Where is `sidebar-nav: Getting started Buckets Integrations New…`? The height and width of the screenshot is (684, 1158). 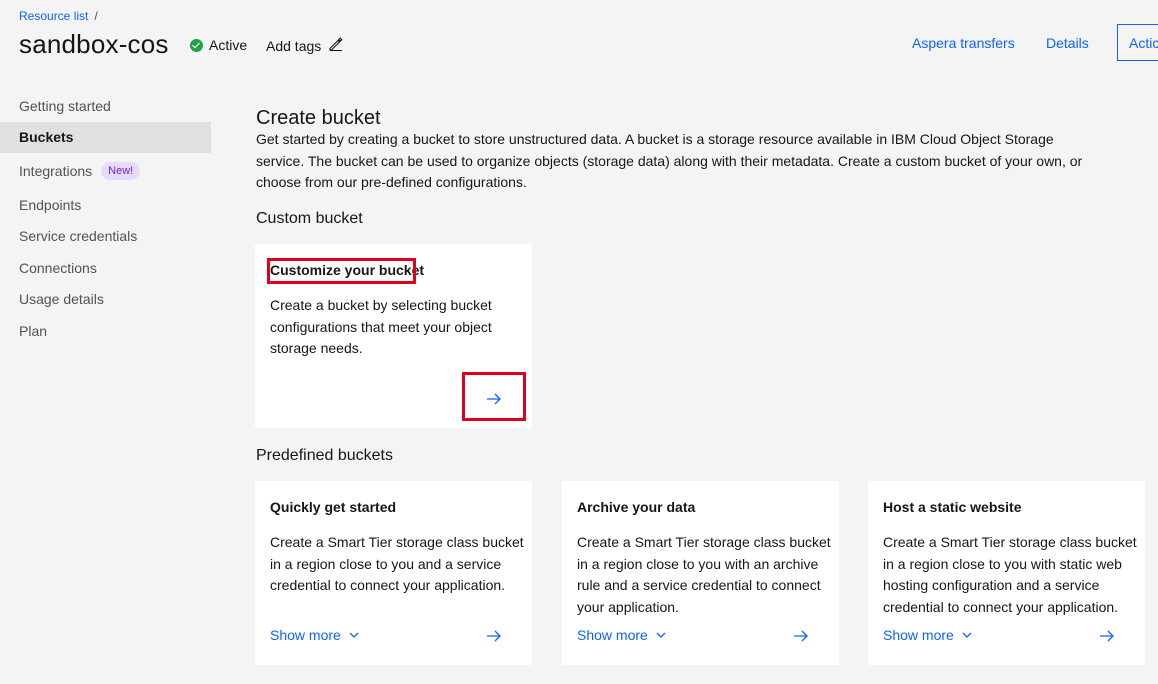
sidebar-nav: Getting started Buckets Integrations New… is located at coordinates (105, 218).